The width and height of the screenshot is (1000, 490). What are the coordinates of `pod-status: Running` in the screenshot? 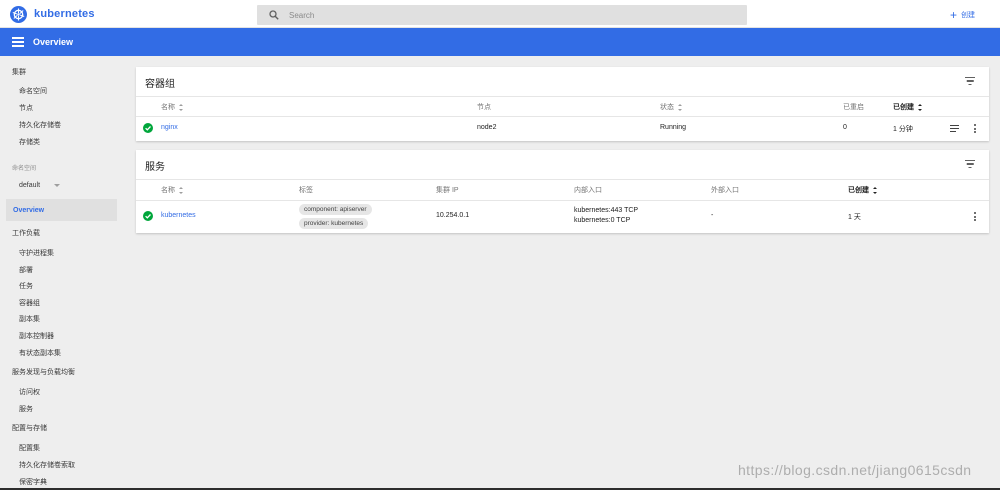 It's located at (673, 127).